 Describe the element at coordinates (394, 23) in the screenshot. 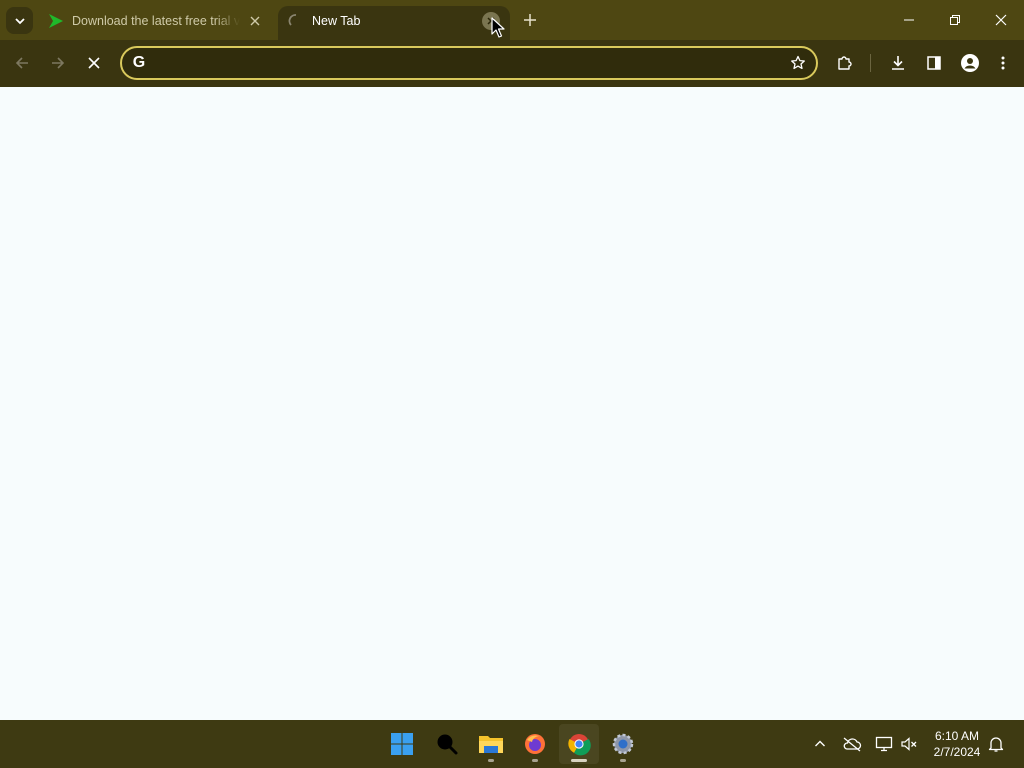

I see `tab-new-tab: New Tab` at that location.